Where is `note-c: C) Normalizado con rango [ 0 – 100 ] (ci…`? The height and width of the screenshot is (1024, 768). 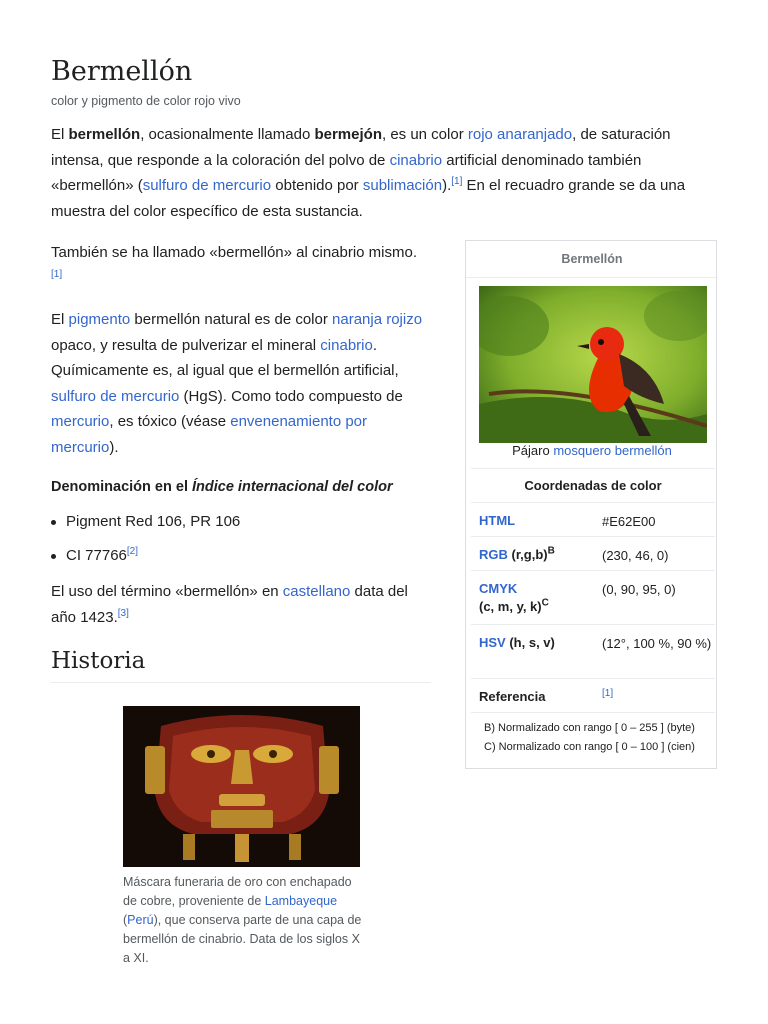 note-c: C) Normalizado con rango [ 0 – 100 ] (ci… is located at coordinates (589, 747).